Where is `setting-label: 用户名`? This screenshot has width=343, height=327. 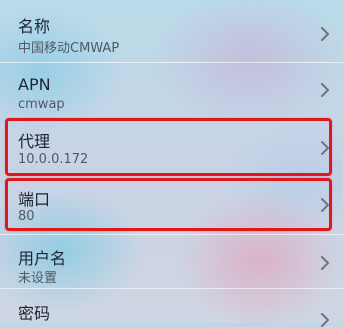 setting-label: 用户名 is located at coordinates (42, 258).